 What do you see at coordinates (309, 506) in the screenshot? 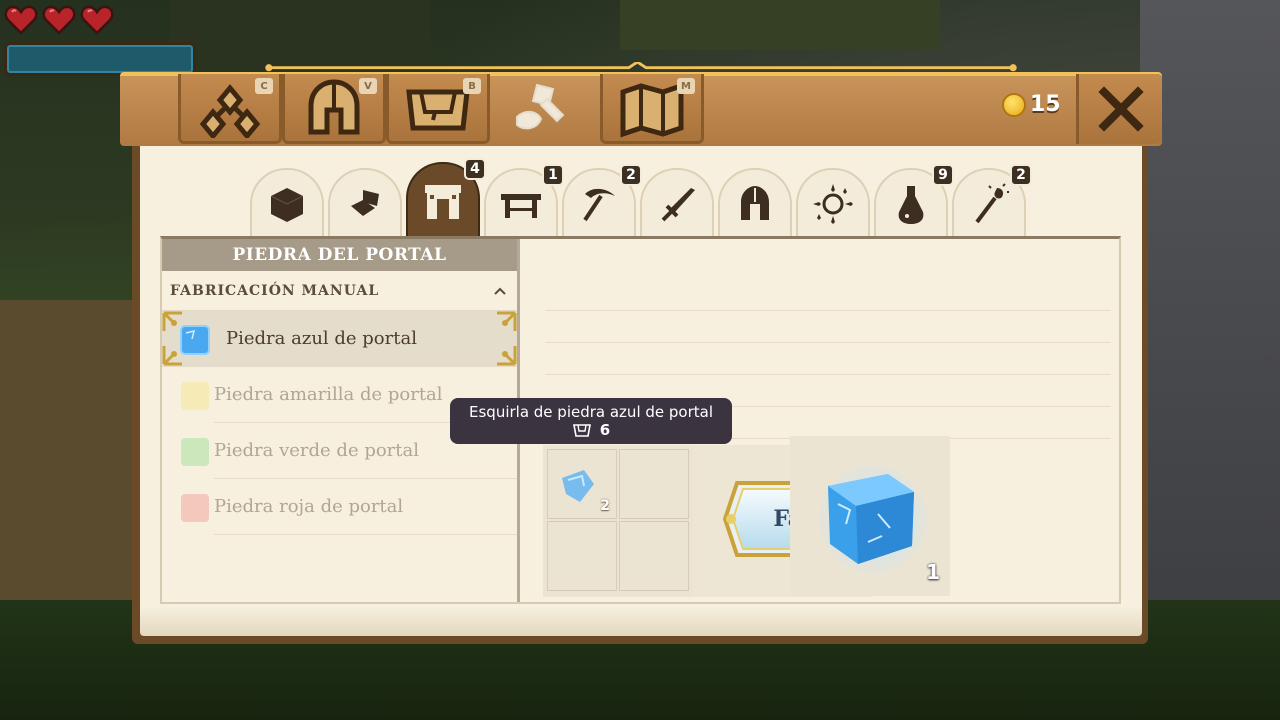
I see `recipe-label: Piedra roja de portal` at bounding box center [309, 506].